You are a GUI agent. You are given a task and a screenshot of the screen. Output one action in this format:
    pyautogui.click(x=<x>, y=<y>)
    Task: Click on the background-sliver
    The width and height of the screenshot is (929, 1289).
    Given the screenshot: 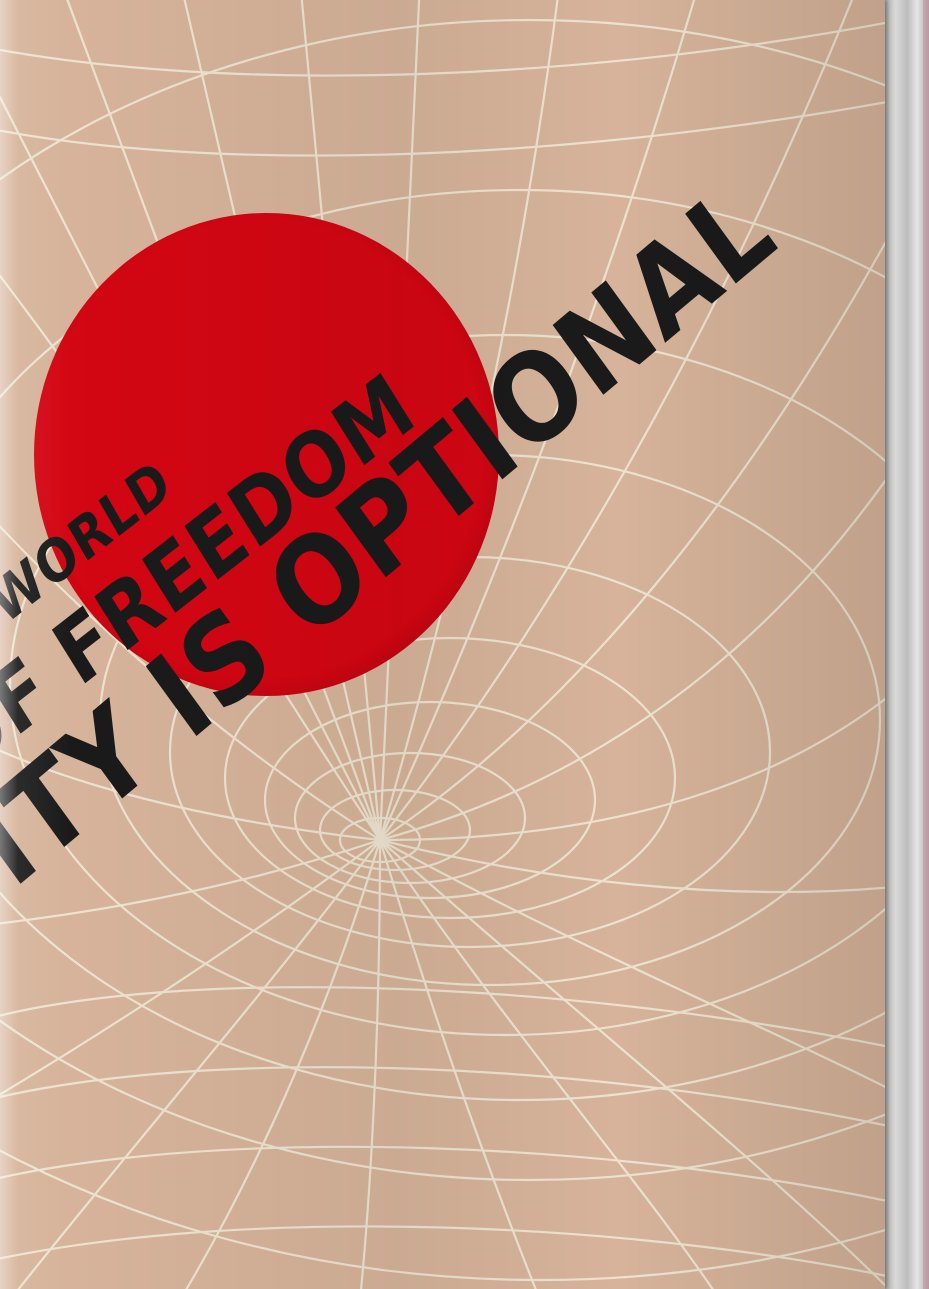 What is the action you would take?
    pyautogui.click(x=926, y=644)
    